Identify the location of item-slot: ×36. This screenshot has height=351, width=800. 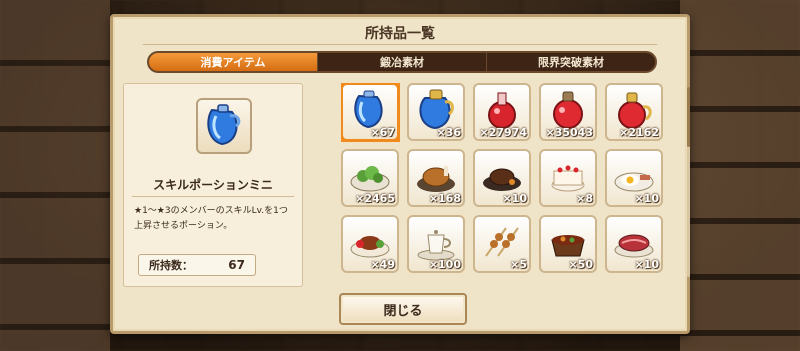
(436, 112).